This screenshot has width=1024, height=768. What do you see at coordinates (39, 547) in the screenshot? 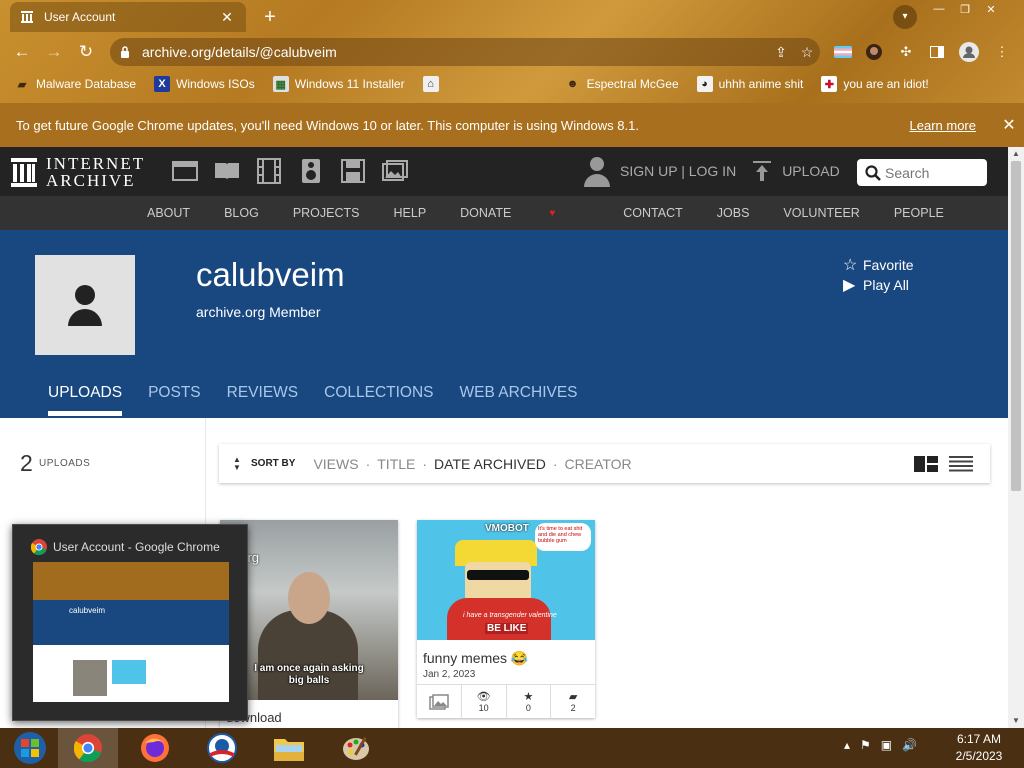
I see `chrome-icon` at bounding box center [39, 547].